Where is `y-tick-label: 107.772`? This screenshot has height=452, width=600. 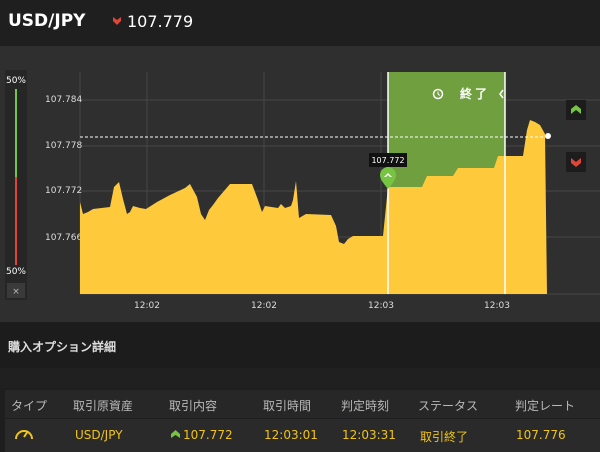
y-tick-label: 107.772 is located at coordinates (63, 191).